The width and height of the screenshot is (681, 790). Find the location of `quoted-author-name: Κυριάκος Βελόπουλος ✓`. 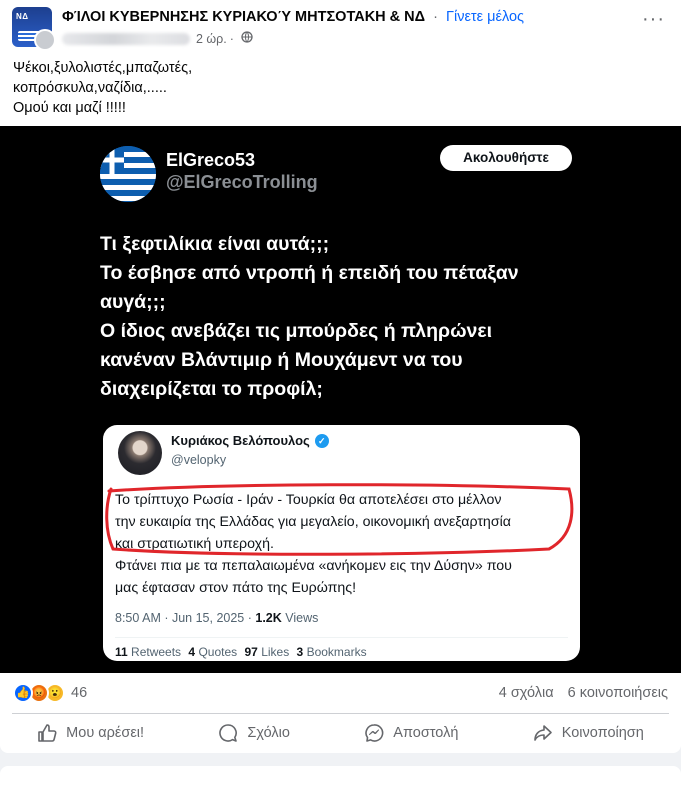

quoted-author-name: Κυριάκος Βελόπουλος ✓ is located at coordinates (250, 440).